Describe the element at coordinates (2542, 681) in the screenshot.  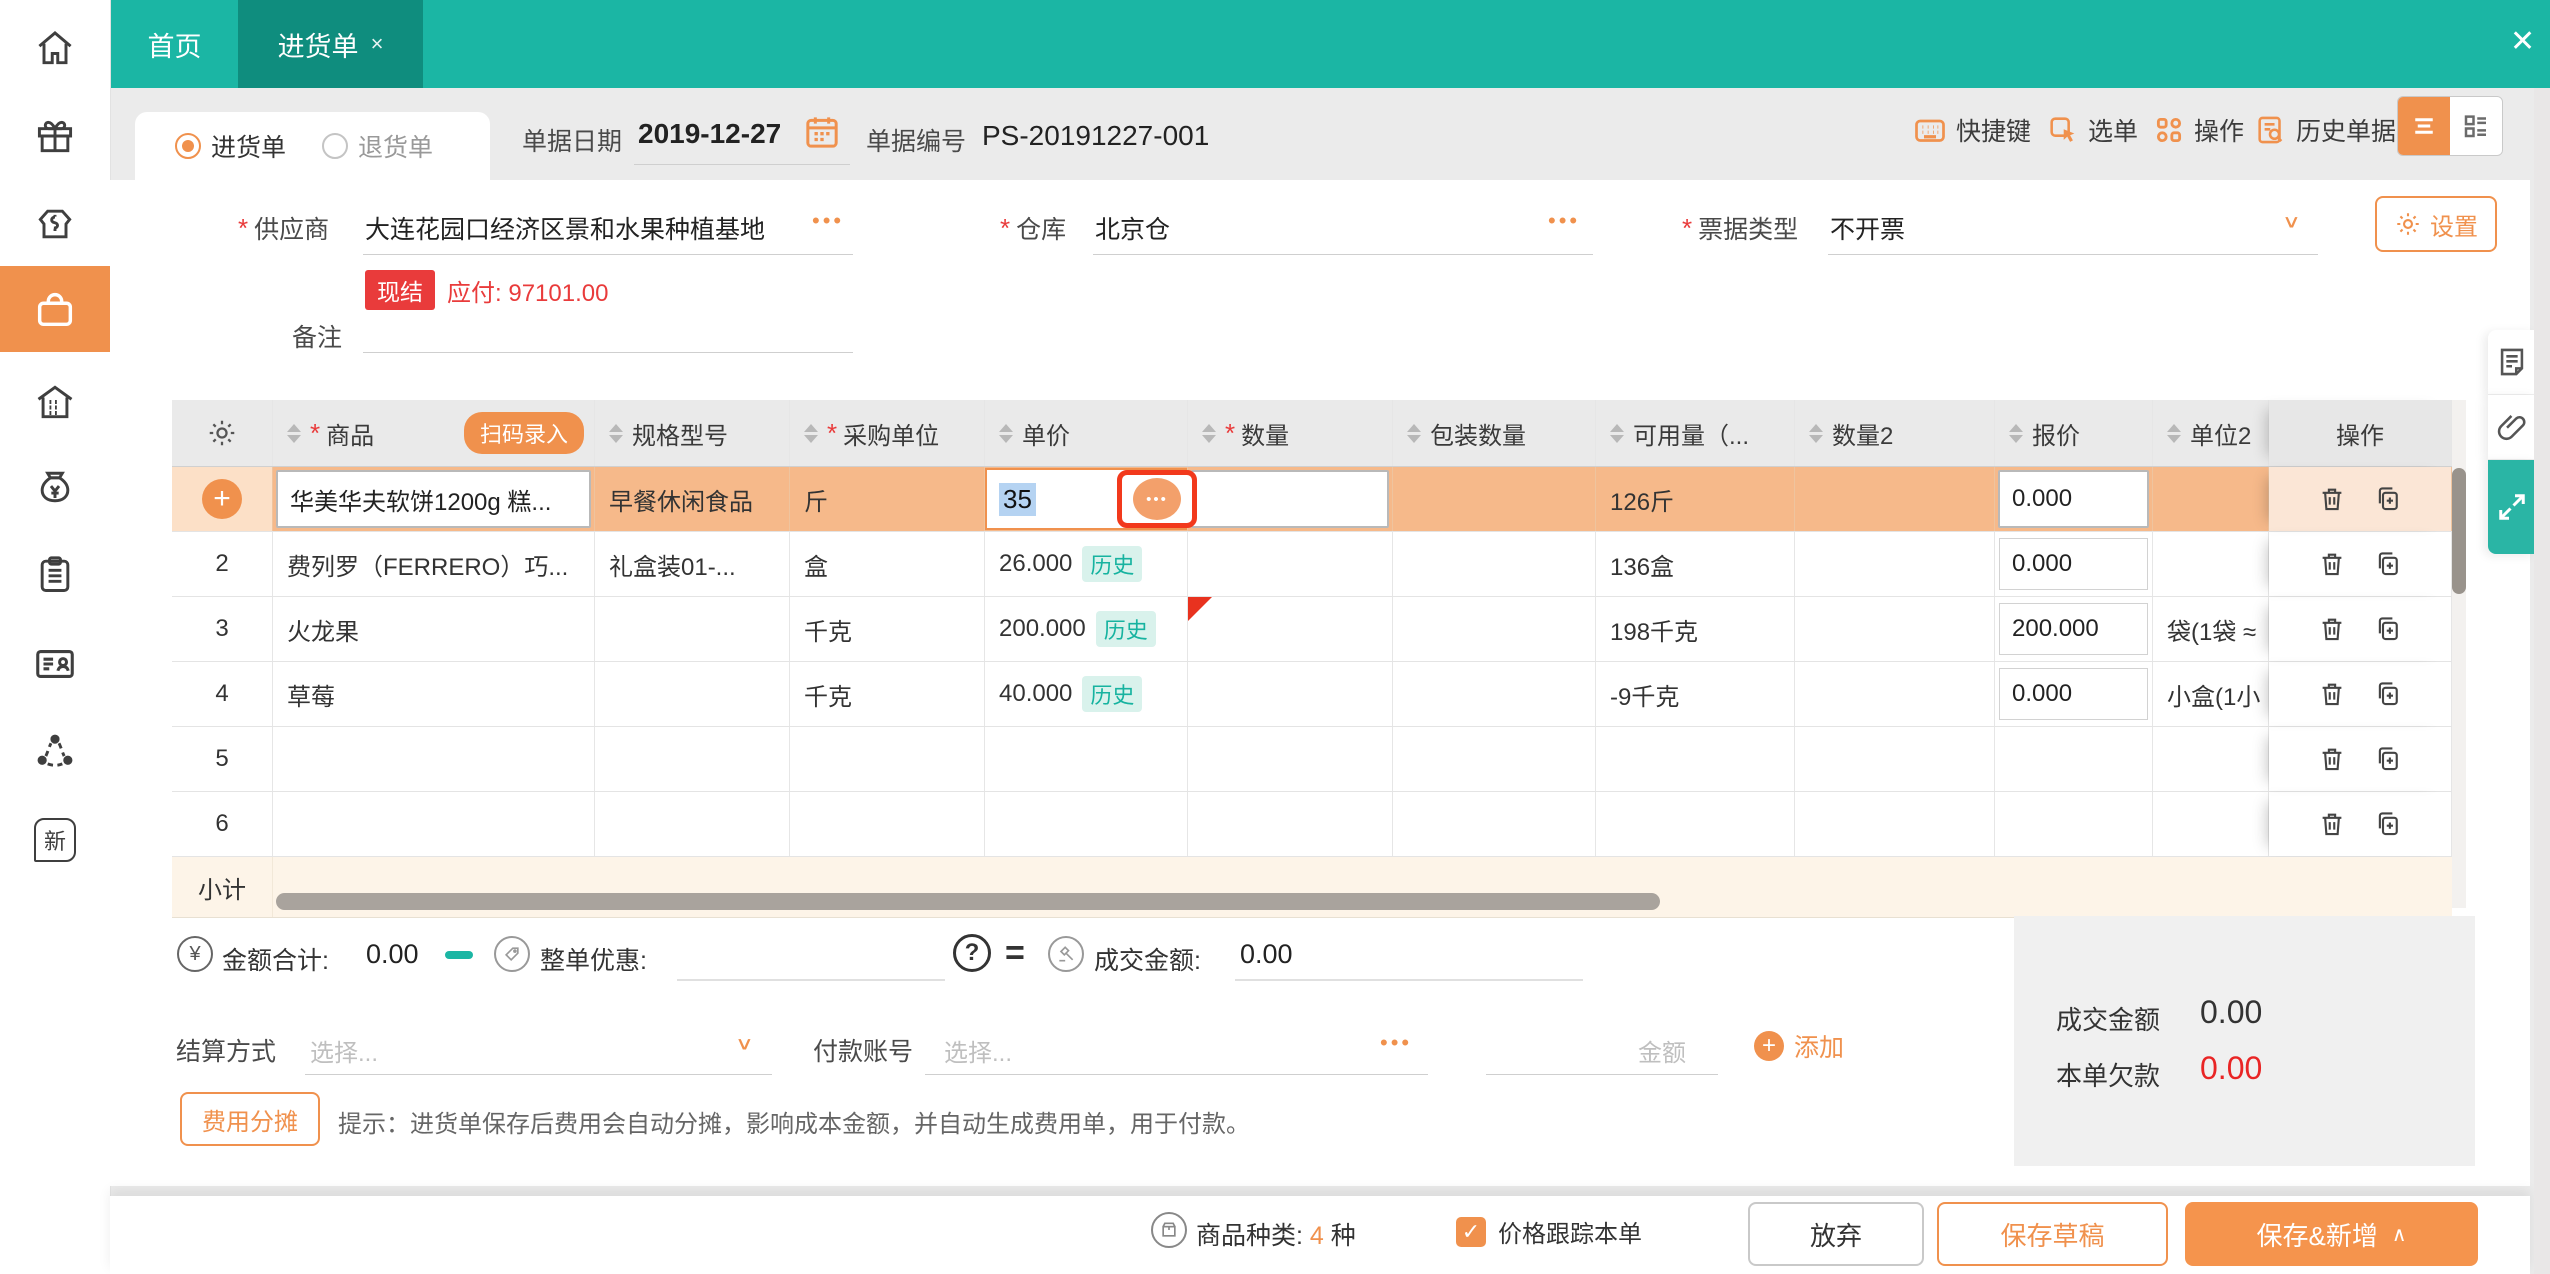
I see `page-scrollbar` at that location.